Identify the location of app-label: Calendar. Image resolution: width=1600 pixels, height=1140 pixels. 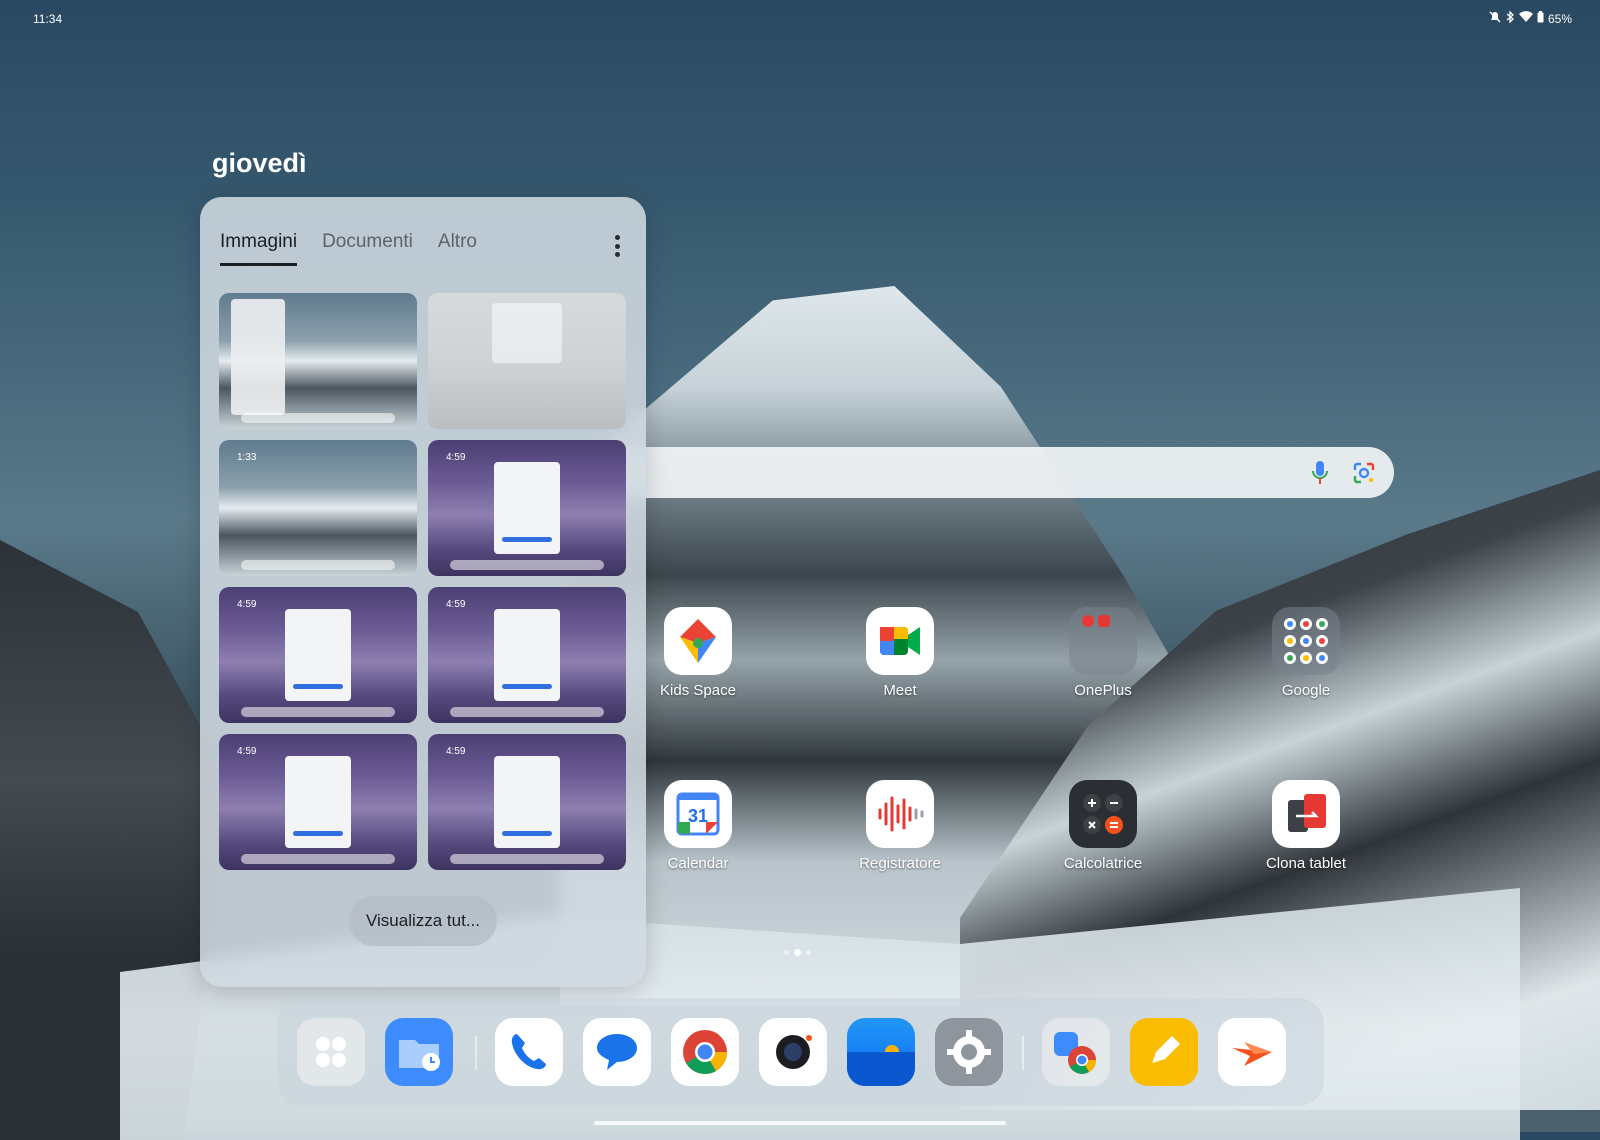
(698, 863).